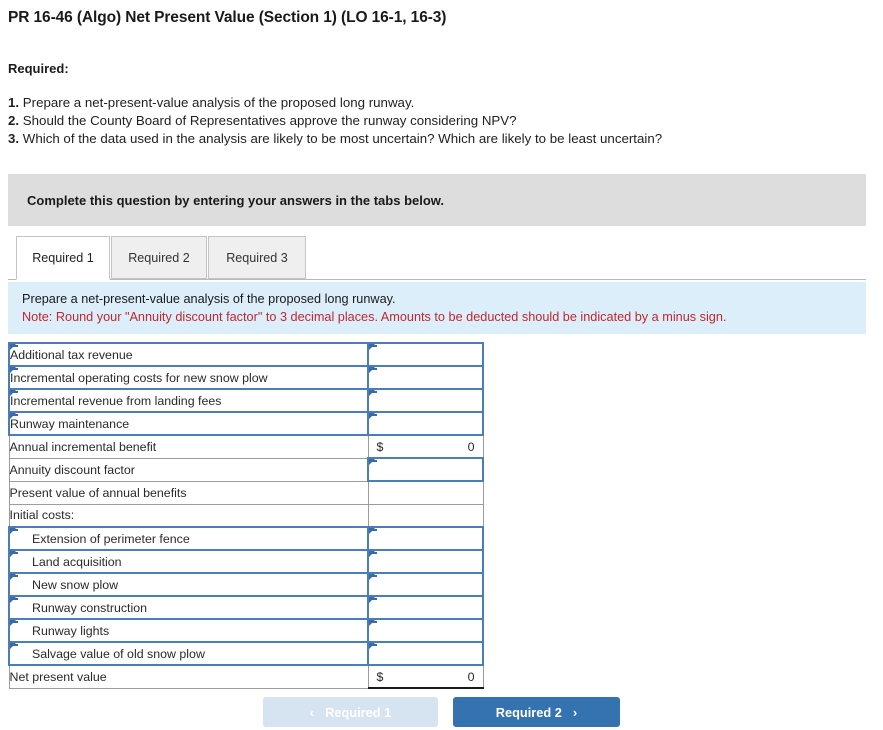 Image resolution: width=883 pixels, height=730 pixels. I want to click on table-row: Additional tax revenue, so click(246, 354).